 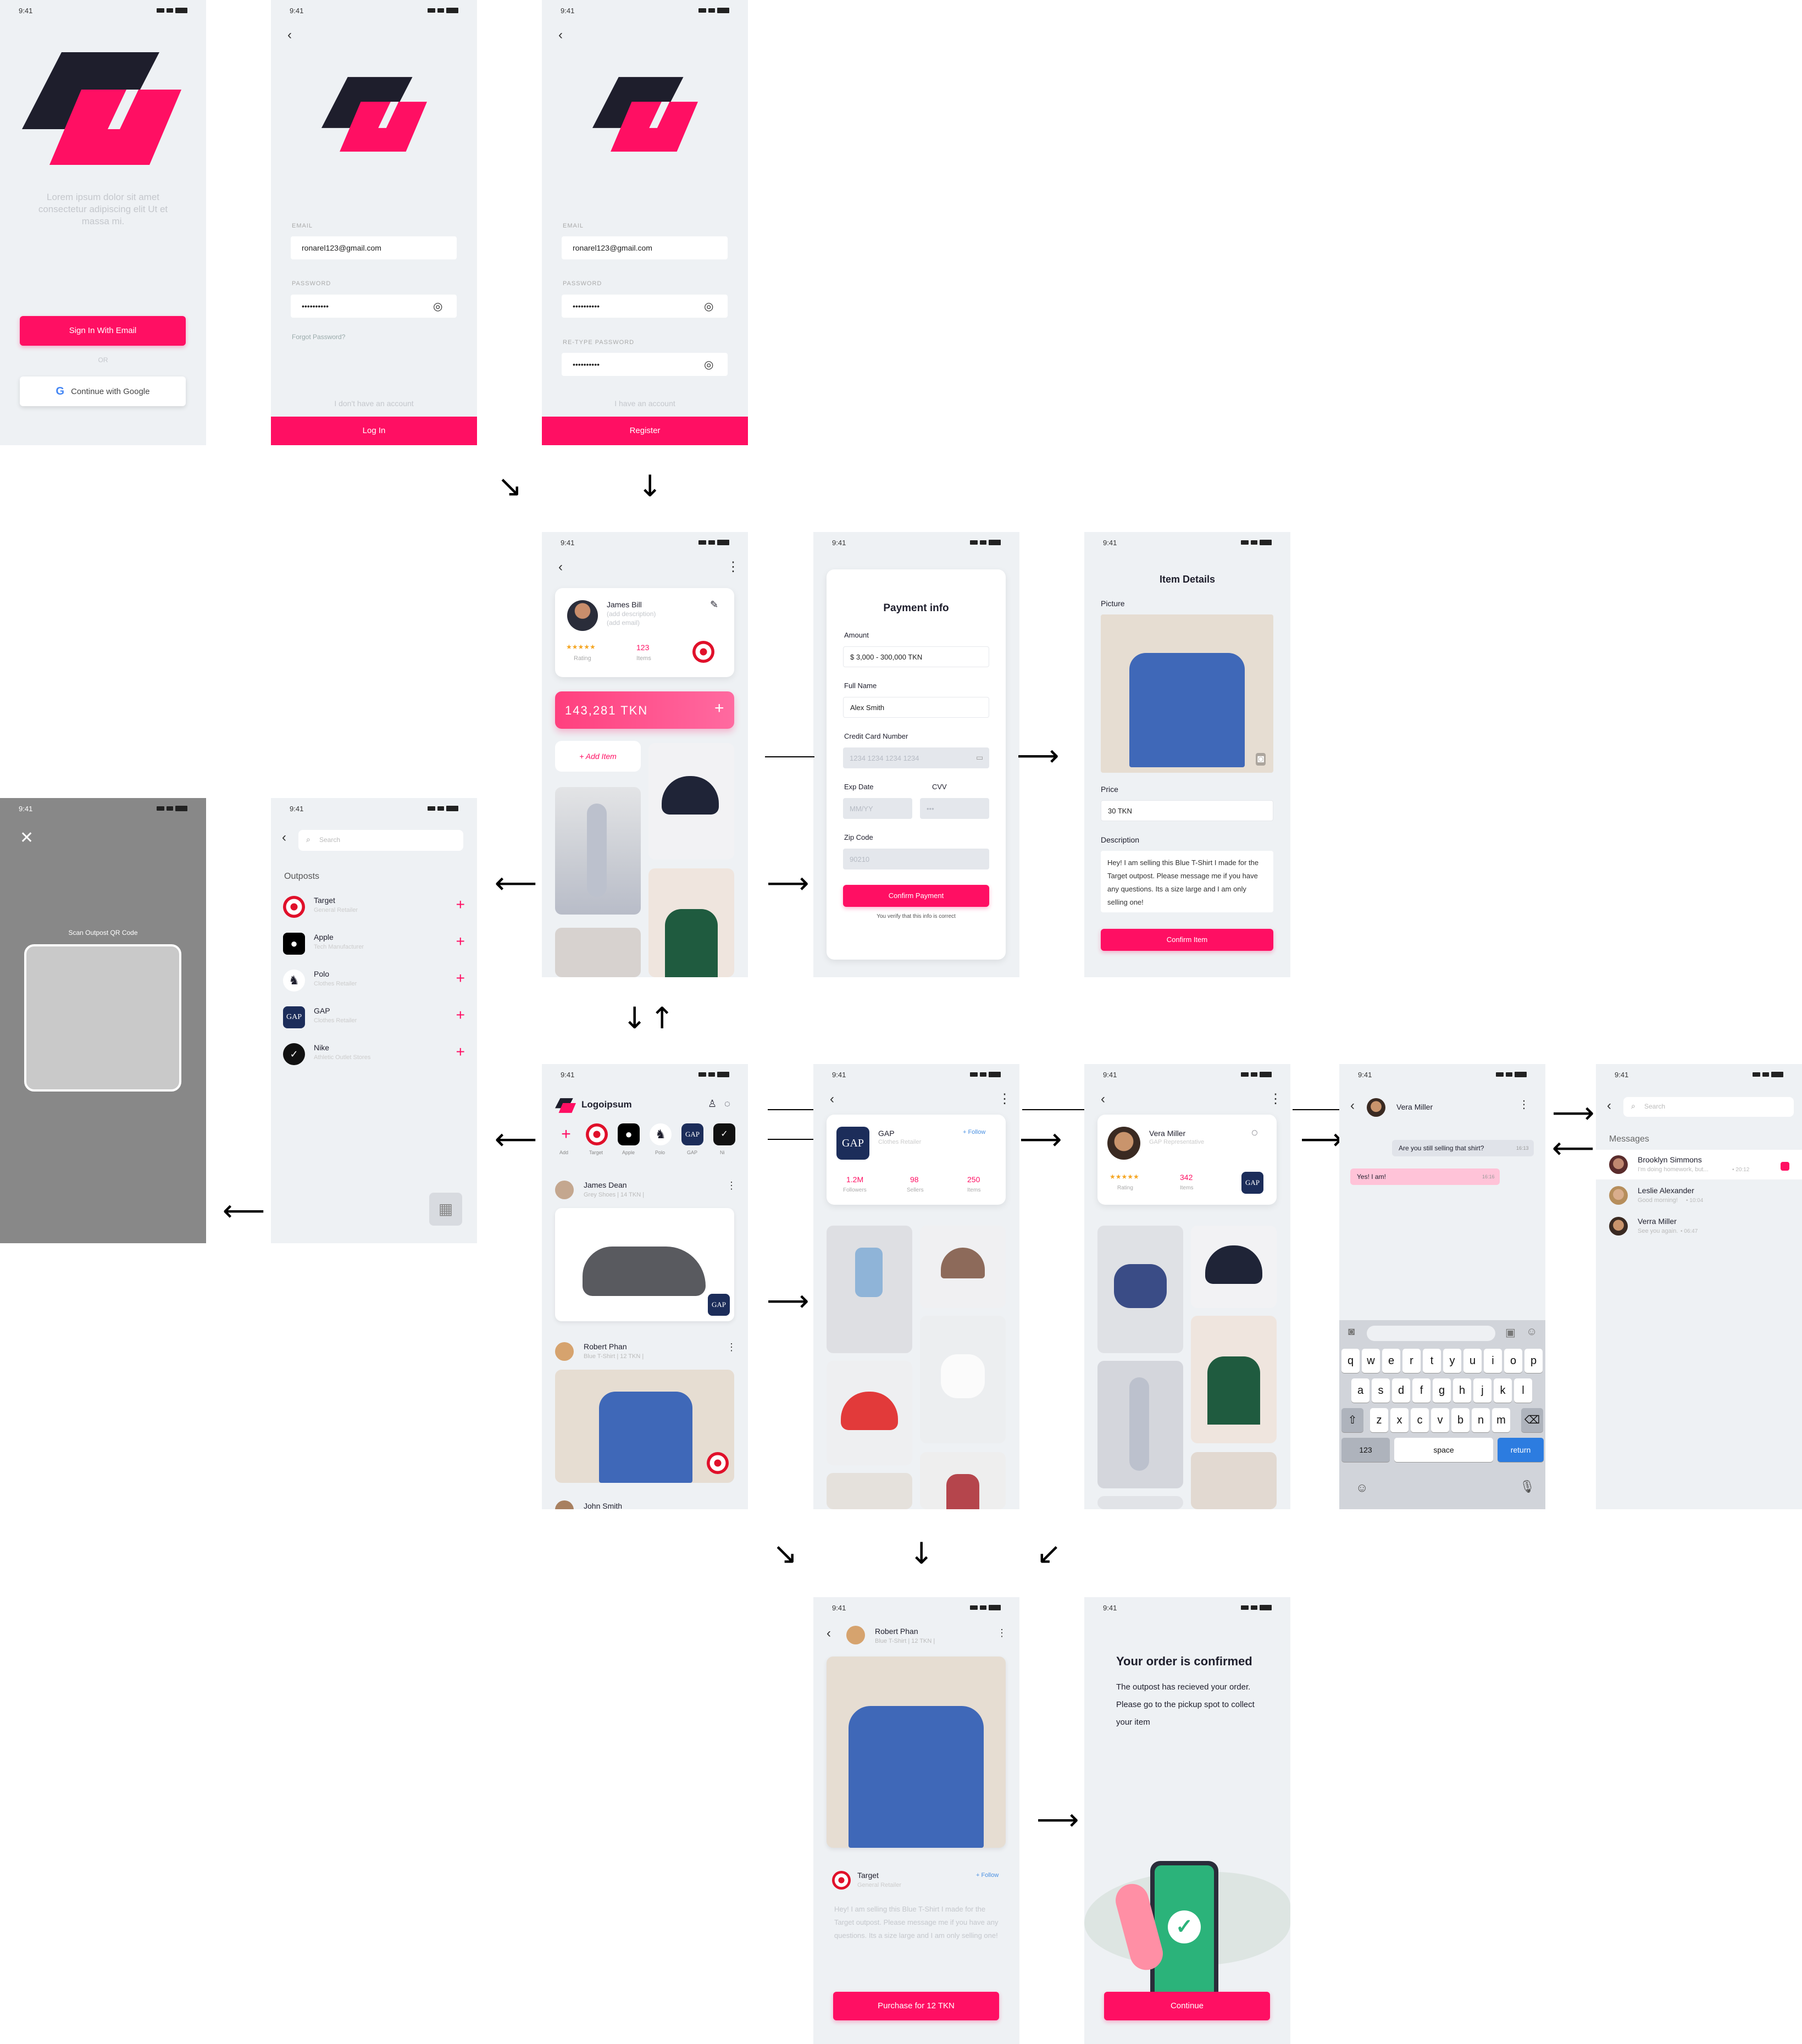 What do you see at coordinates (645, 431) in the screenshot?
I see `register-button: Register` at bounding box center [645, 431].